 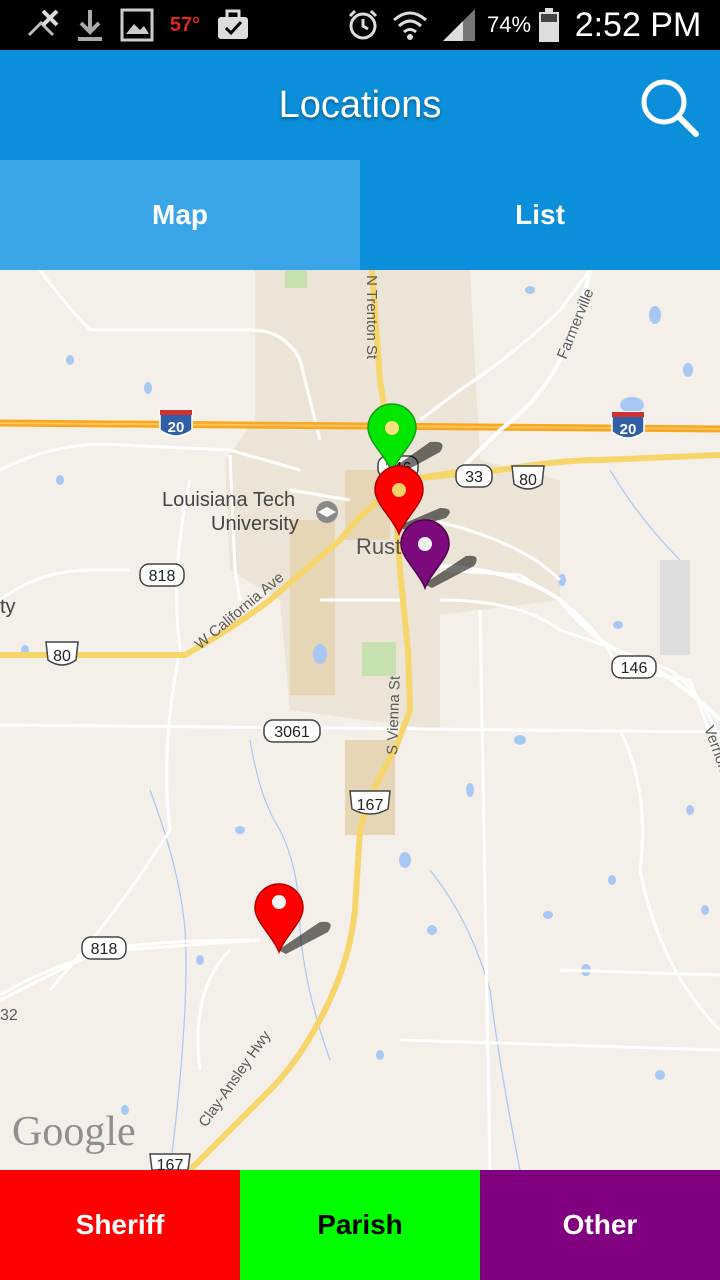 I want to click on route-shield-us80-west: 80, so click(x=62, y=653).